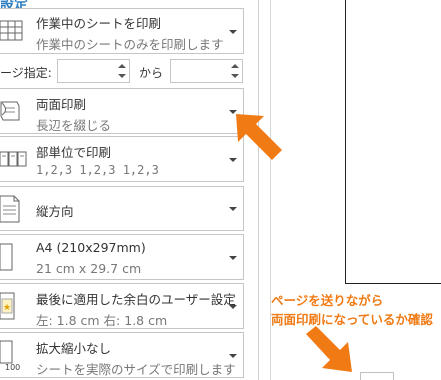 The height and width of the screenshot is (380, 441). Describe the element at coordinates (74, 125) in the screenshot. I see `duplex-description: 長辺を綴じる` at that location.